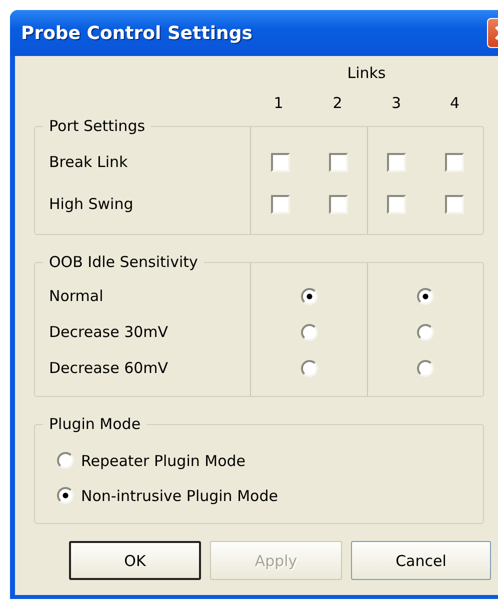 Image resolution: width=498 pixels, height=601 pixels. What do you see at coordinates (421, 560) in the screenshot?
I see `dialog-button: Cancel` at bounding box center [421, 560].